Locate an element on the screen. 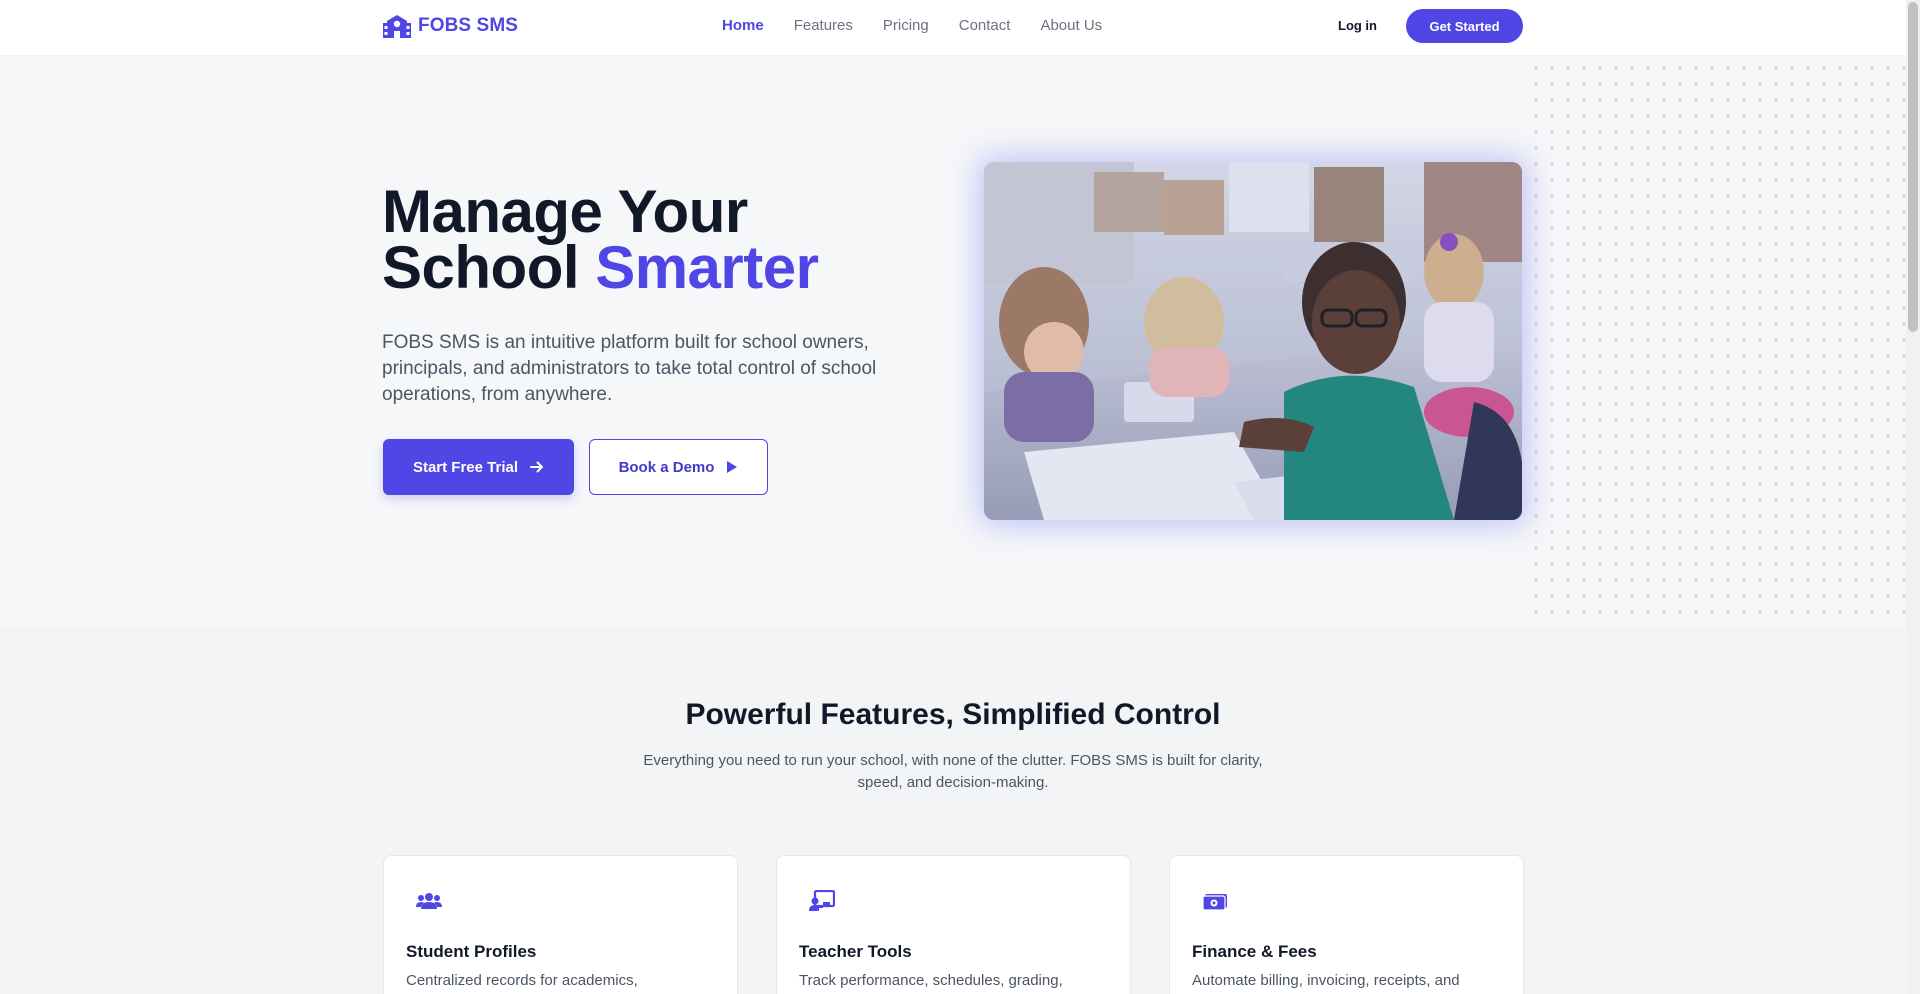  feature-card-desc: Centralized records for academics, is located at coordinates (522, 980).